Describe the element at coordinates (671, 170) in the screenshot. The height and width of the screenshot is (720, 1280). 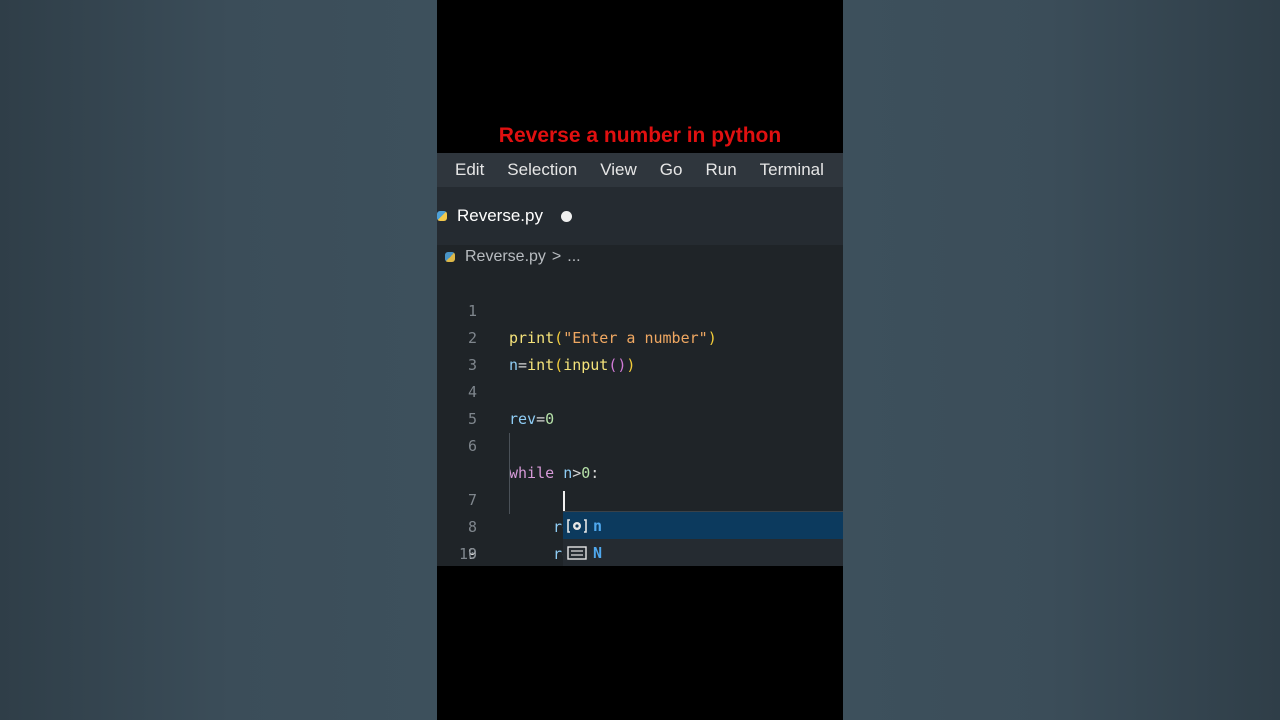
I see `menu-go: Go` at that location.